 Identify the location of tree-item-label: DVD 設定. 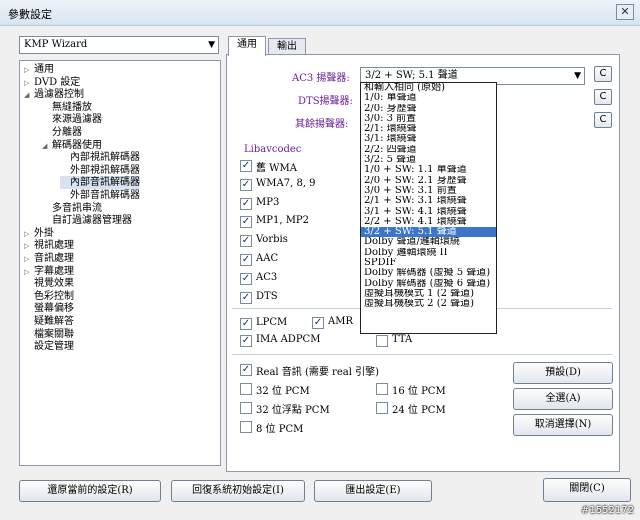
(57, 82).